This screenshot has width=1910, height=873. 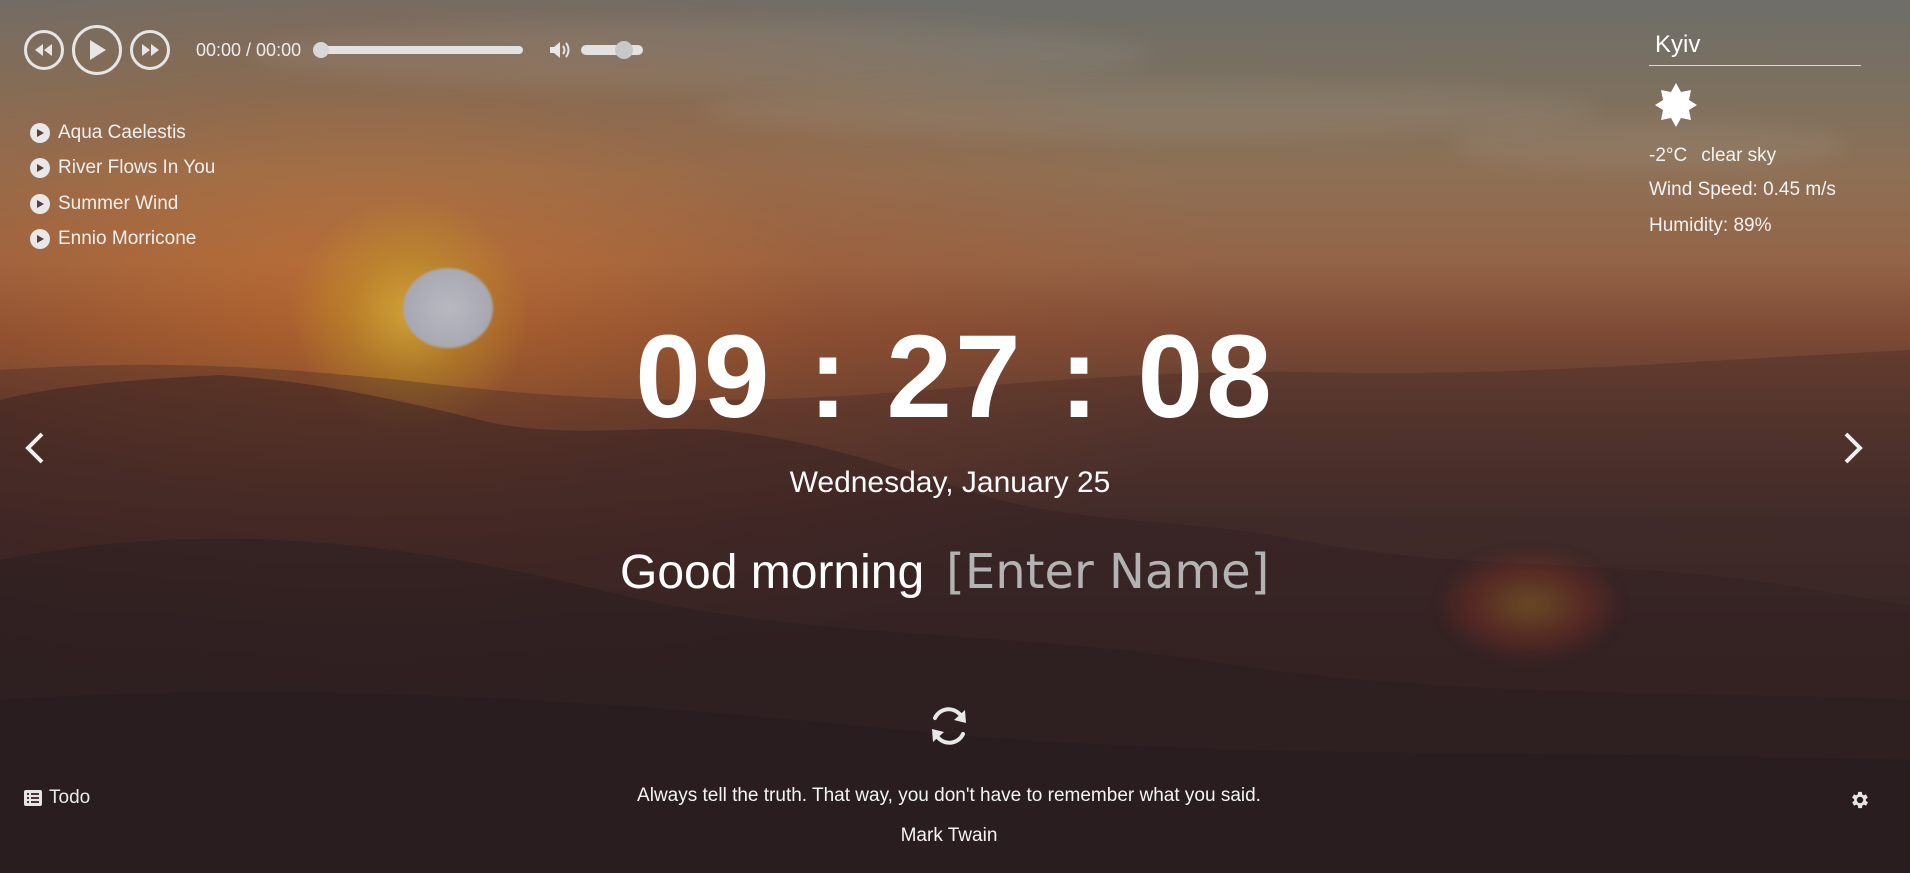 What do you see at coordinates (1742, 189) in the screenshot?
I see `wind-speed: Wind Speed: 0.45 m/s` at bounding box center [1742, 189].